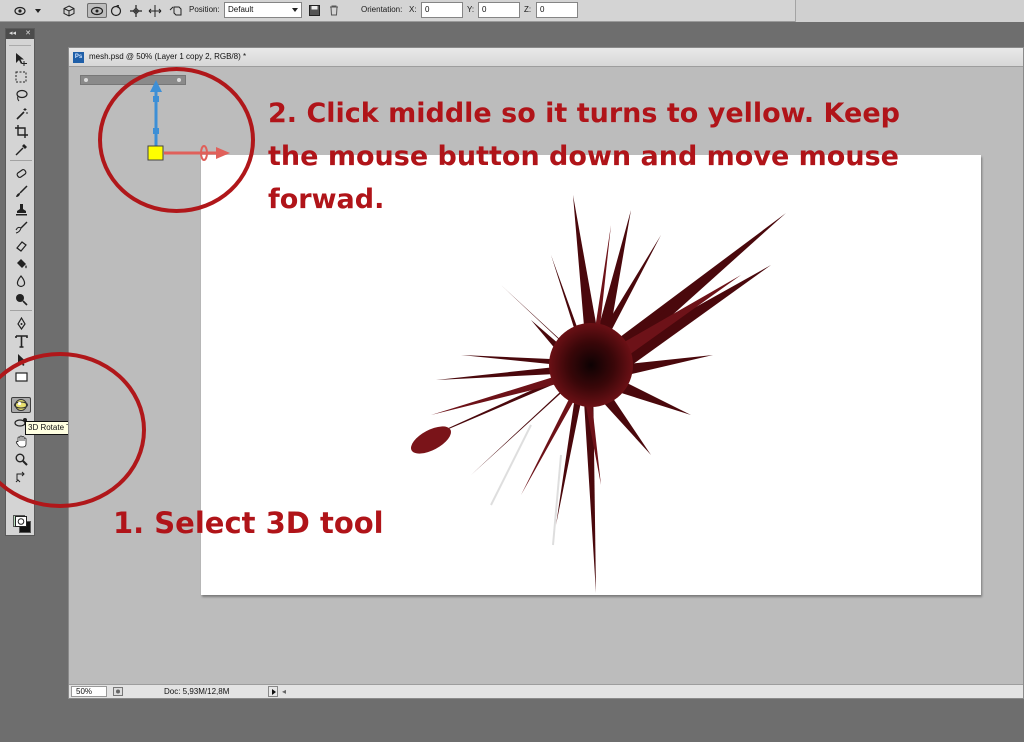 The height and width of the screenshot is (742, 1024). Describe the element at coordinates (28, 34) in the screenshot. I see `close-icon: ✕` at that location.